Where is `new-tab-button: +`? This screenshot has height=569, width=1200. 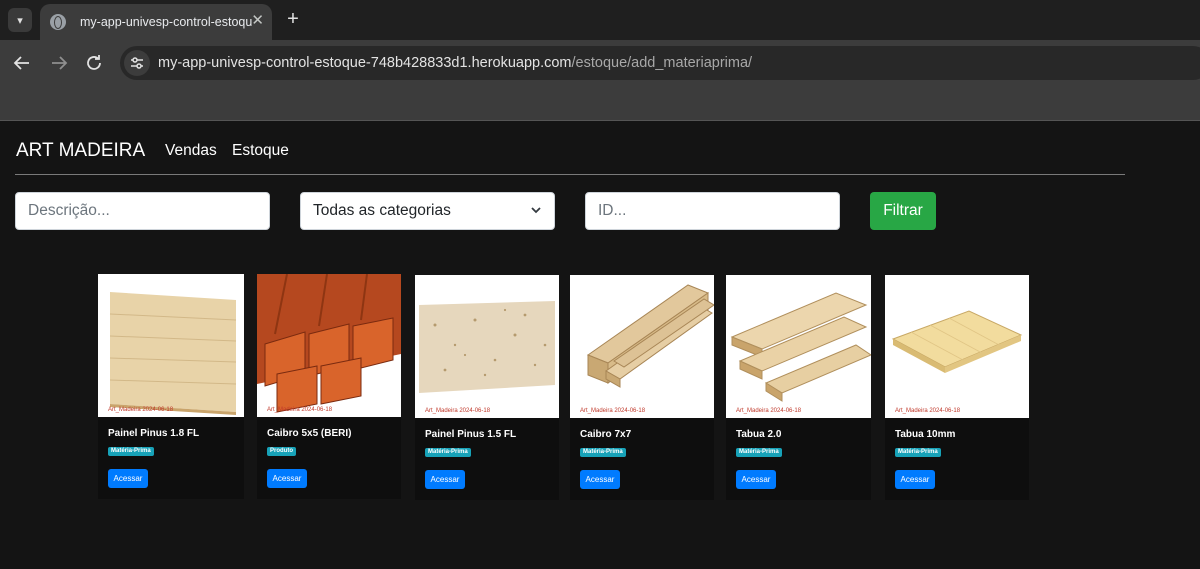
new-tab-button: + is located at coordinates (293, 19).